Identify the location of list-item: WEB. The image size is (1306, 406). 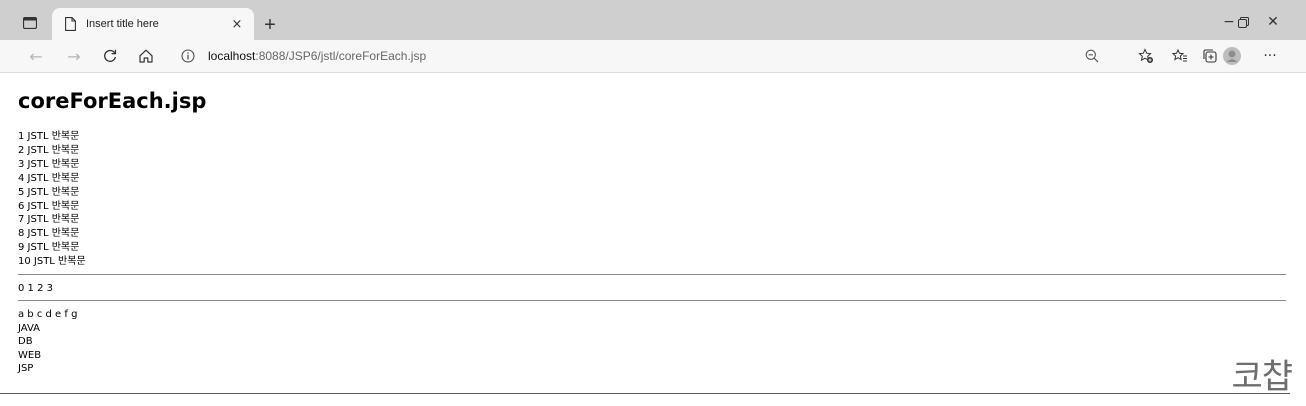
(30, 355).